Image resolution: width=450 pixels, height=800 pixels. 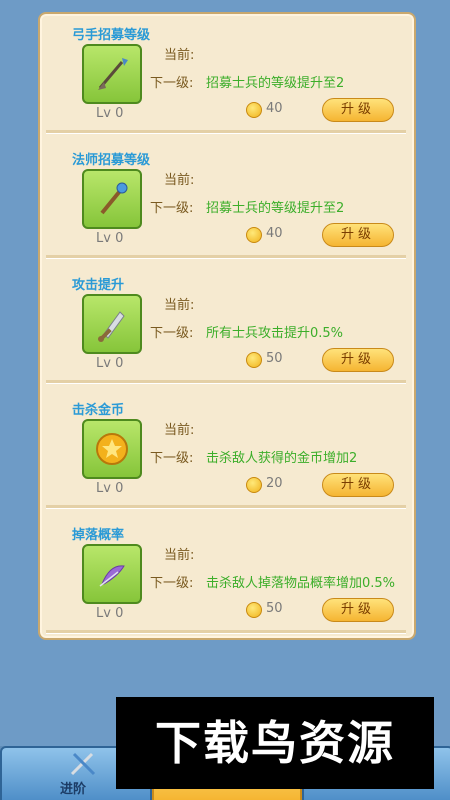 What do you see at coordinates (83, 764) in the screenshot?
I see `crossed-swords-icon` at bounding box center [83, 764].